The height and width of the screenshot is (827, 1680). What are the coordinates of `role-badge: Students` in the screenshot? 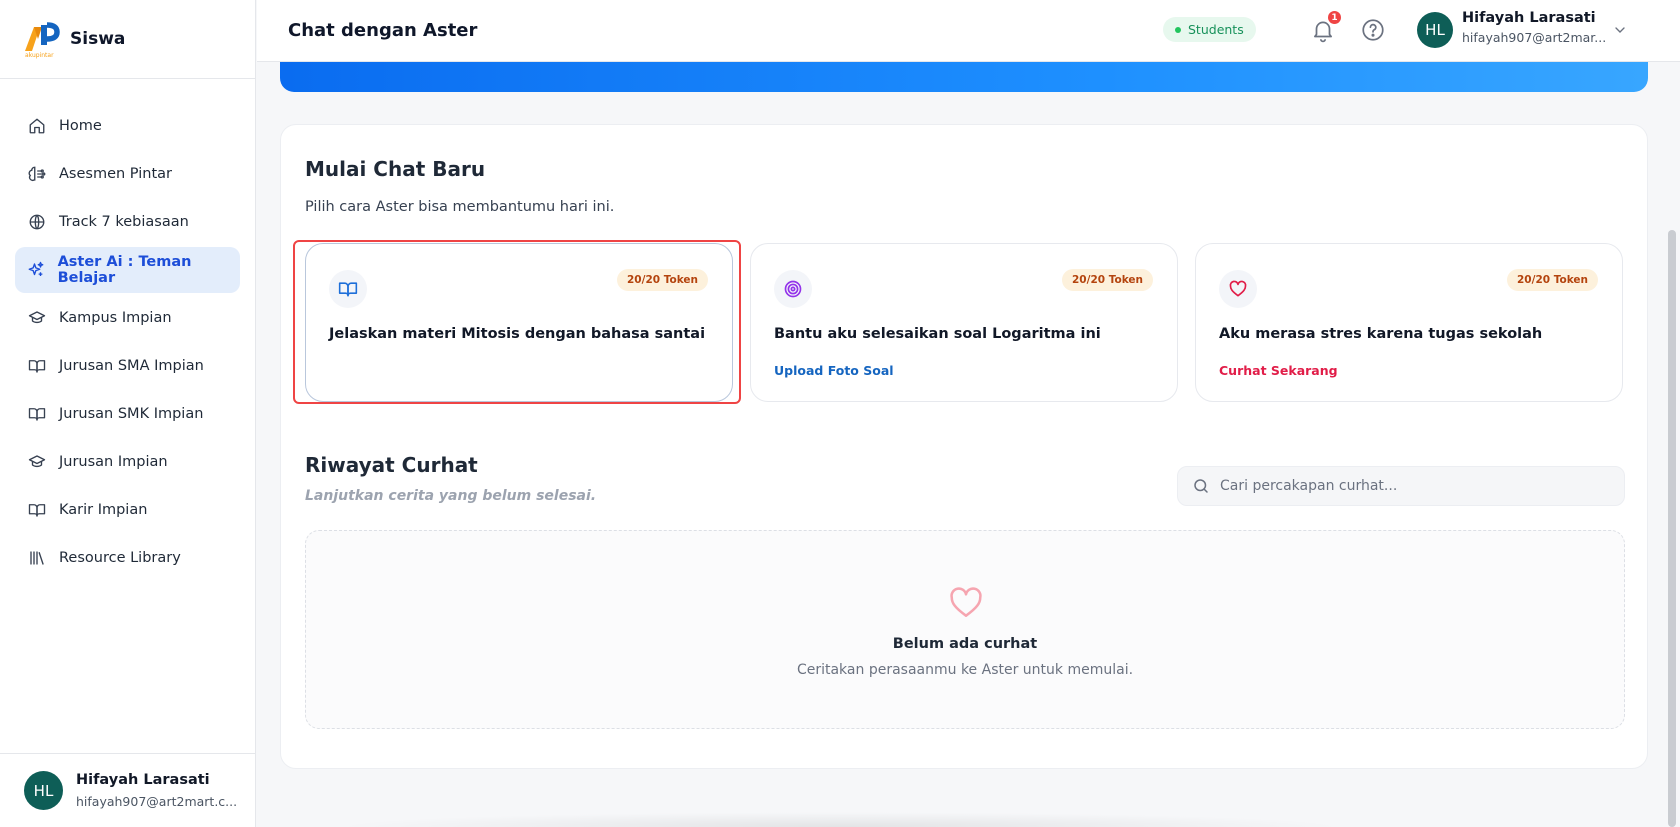 It's located at (1209, 29).